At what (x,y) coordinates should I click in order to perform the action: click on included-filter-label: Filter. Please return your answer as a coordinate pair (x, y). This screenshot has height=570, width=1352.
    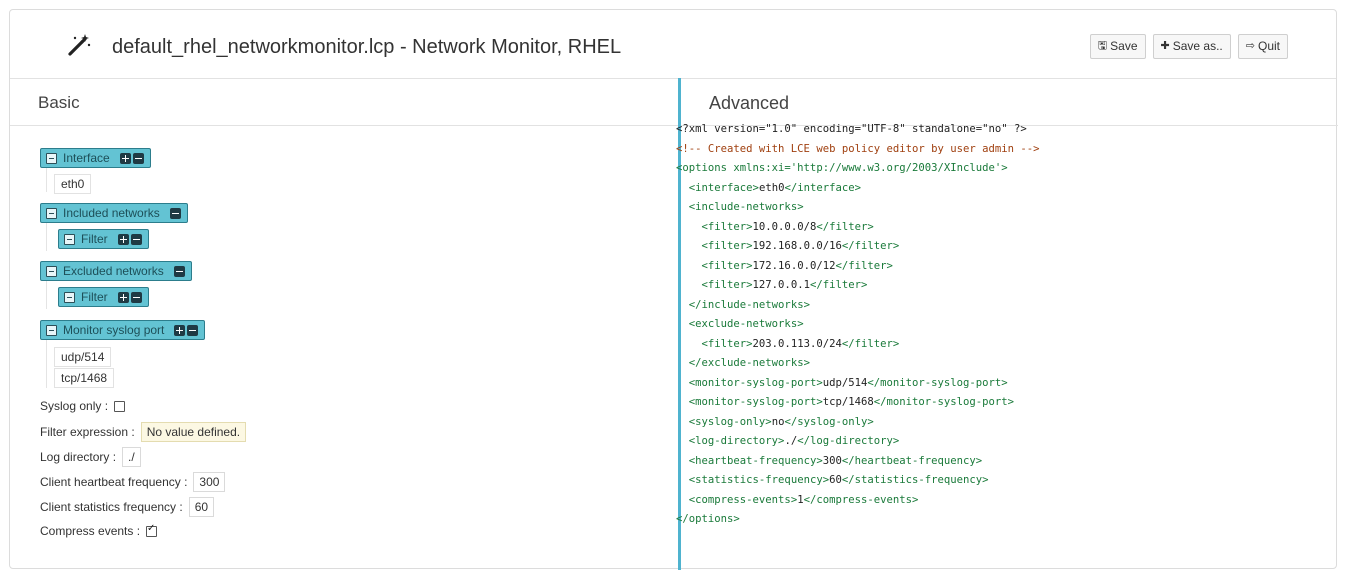
    Looking at the image, I should click on (94, 239).